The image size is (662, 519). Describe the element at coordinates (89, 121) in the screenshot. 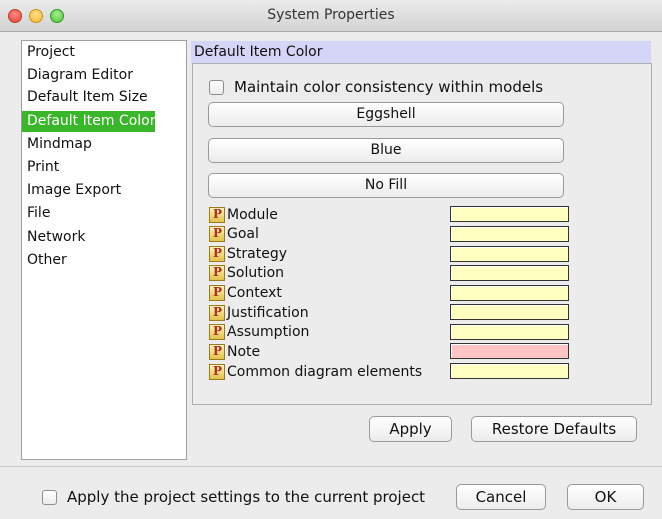

I see `category-item-default-item-color: Default Item Color` at that location.